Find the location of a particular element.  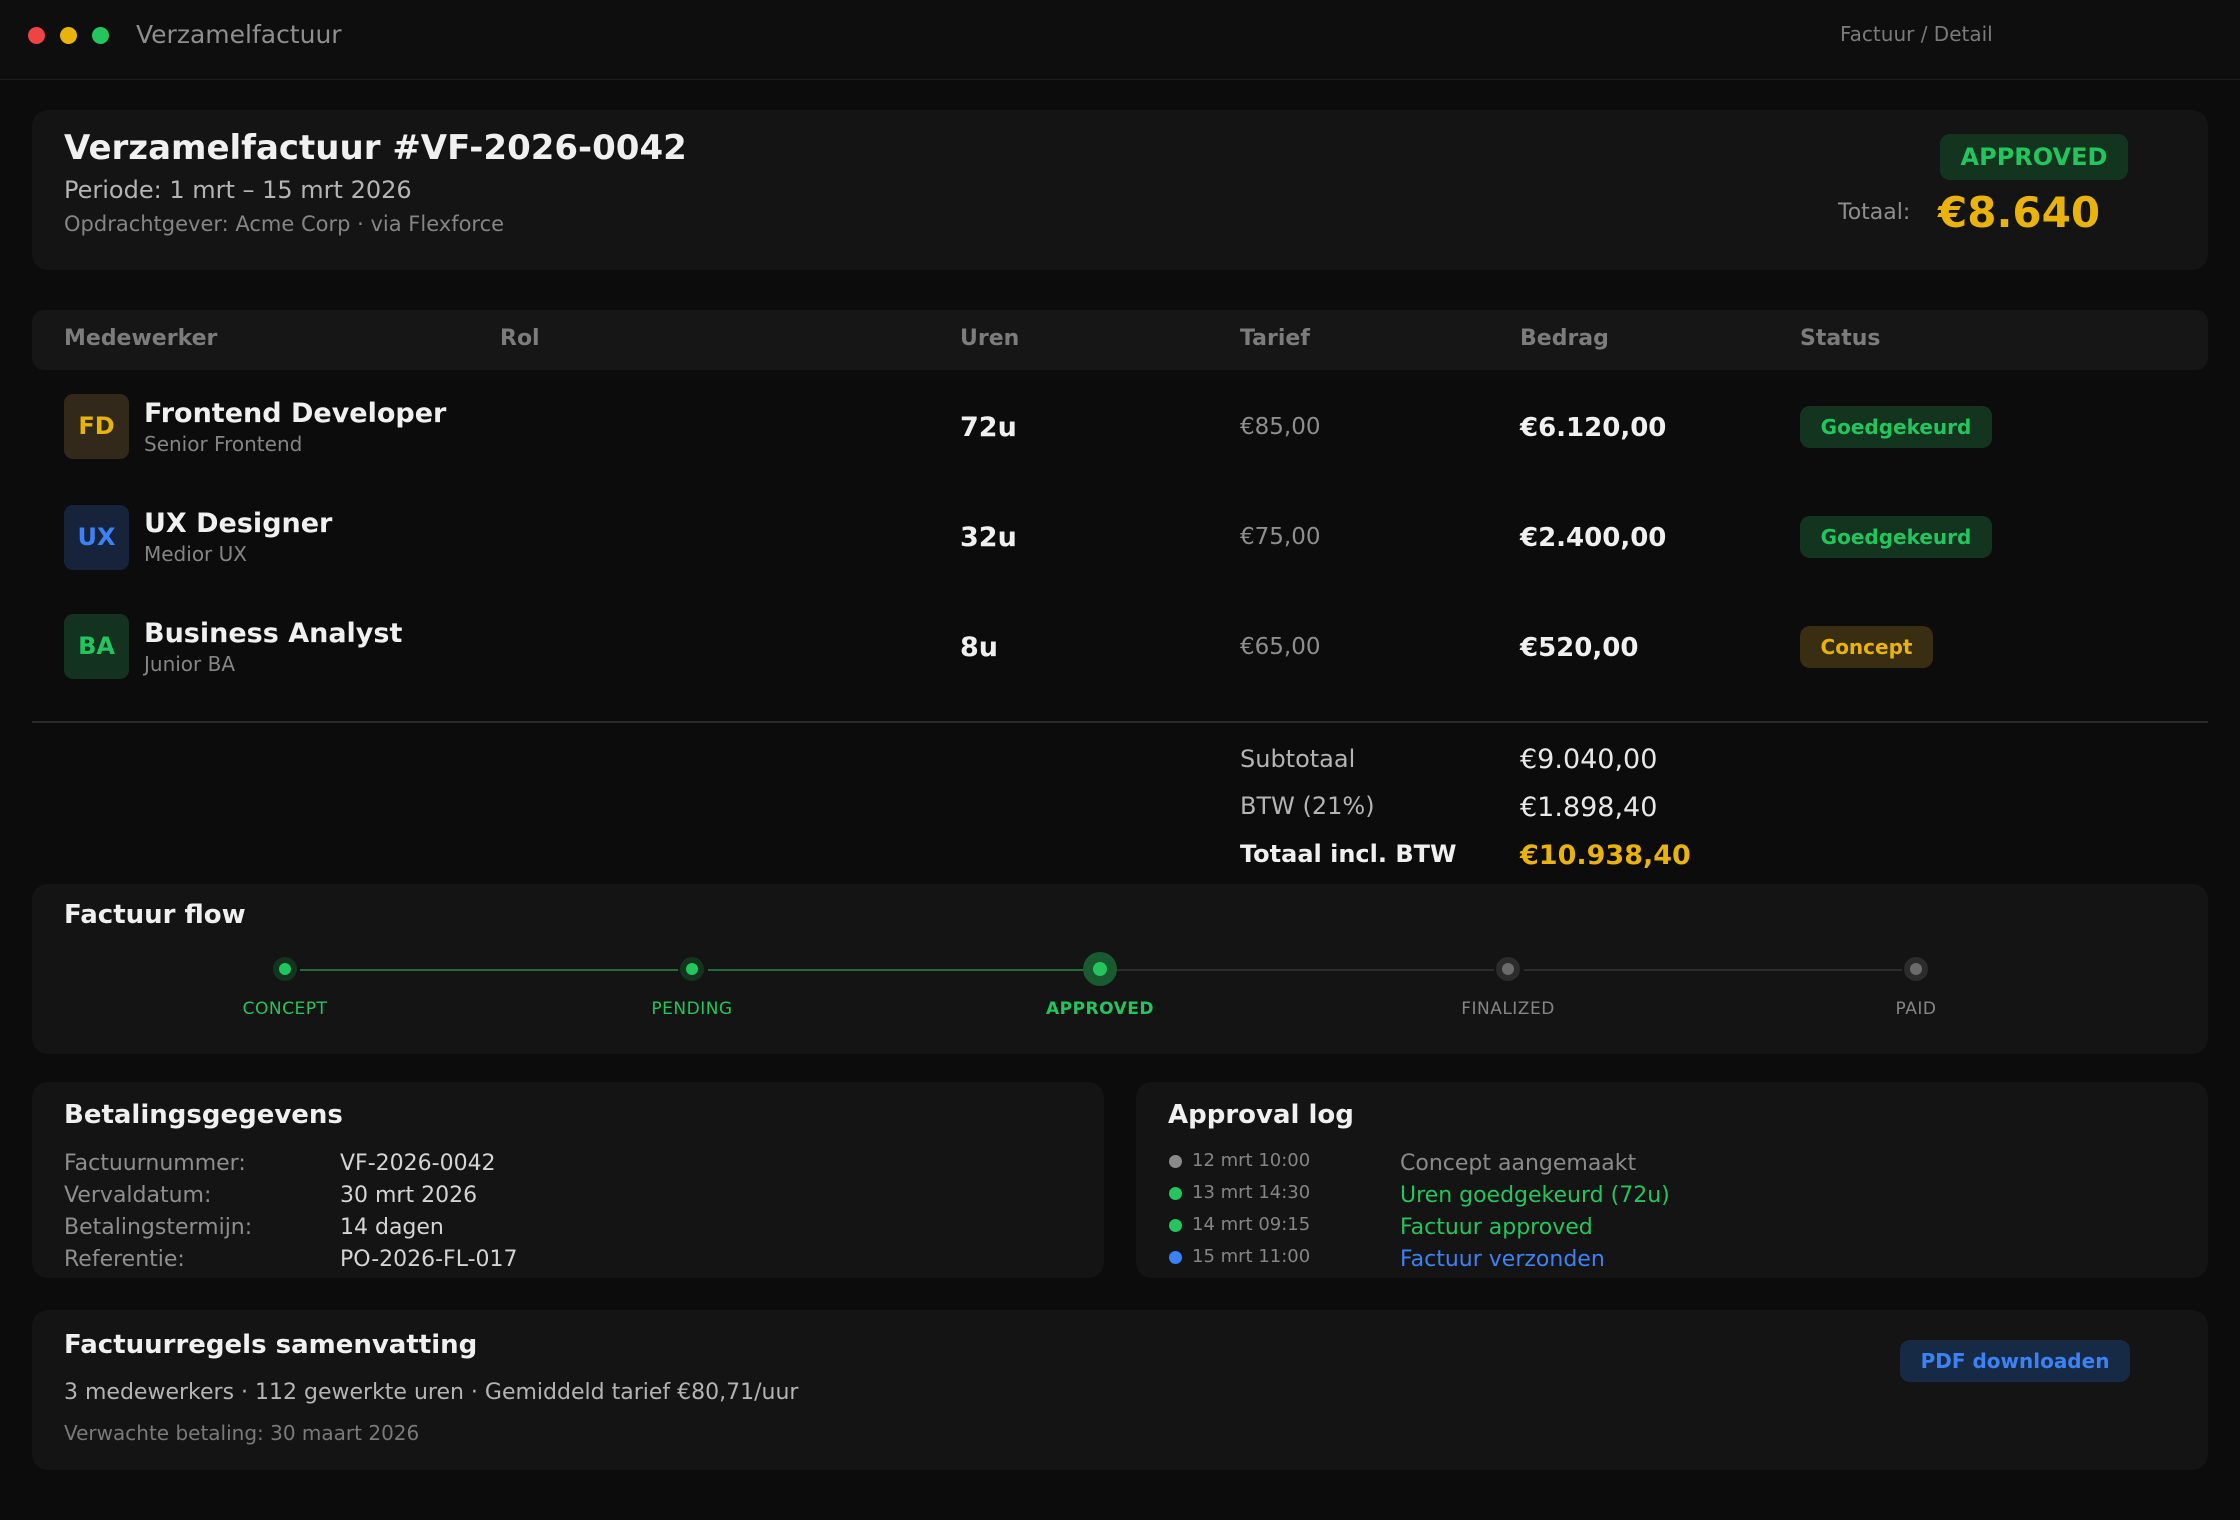

column-header-medewerker: Medewerker is located at coordinates (140, 338).